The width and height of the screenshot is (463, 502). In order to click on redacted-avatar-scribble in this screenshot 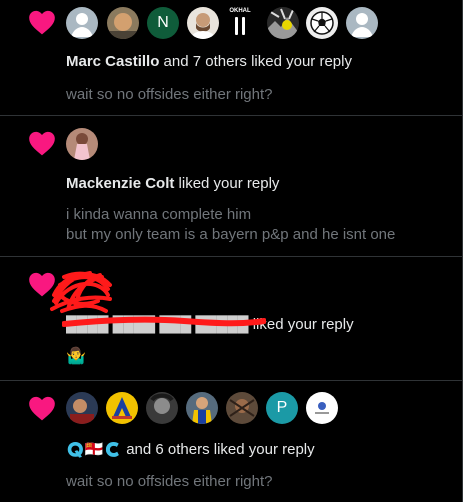, I will do `click(81, 292)`.